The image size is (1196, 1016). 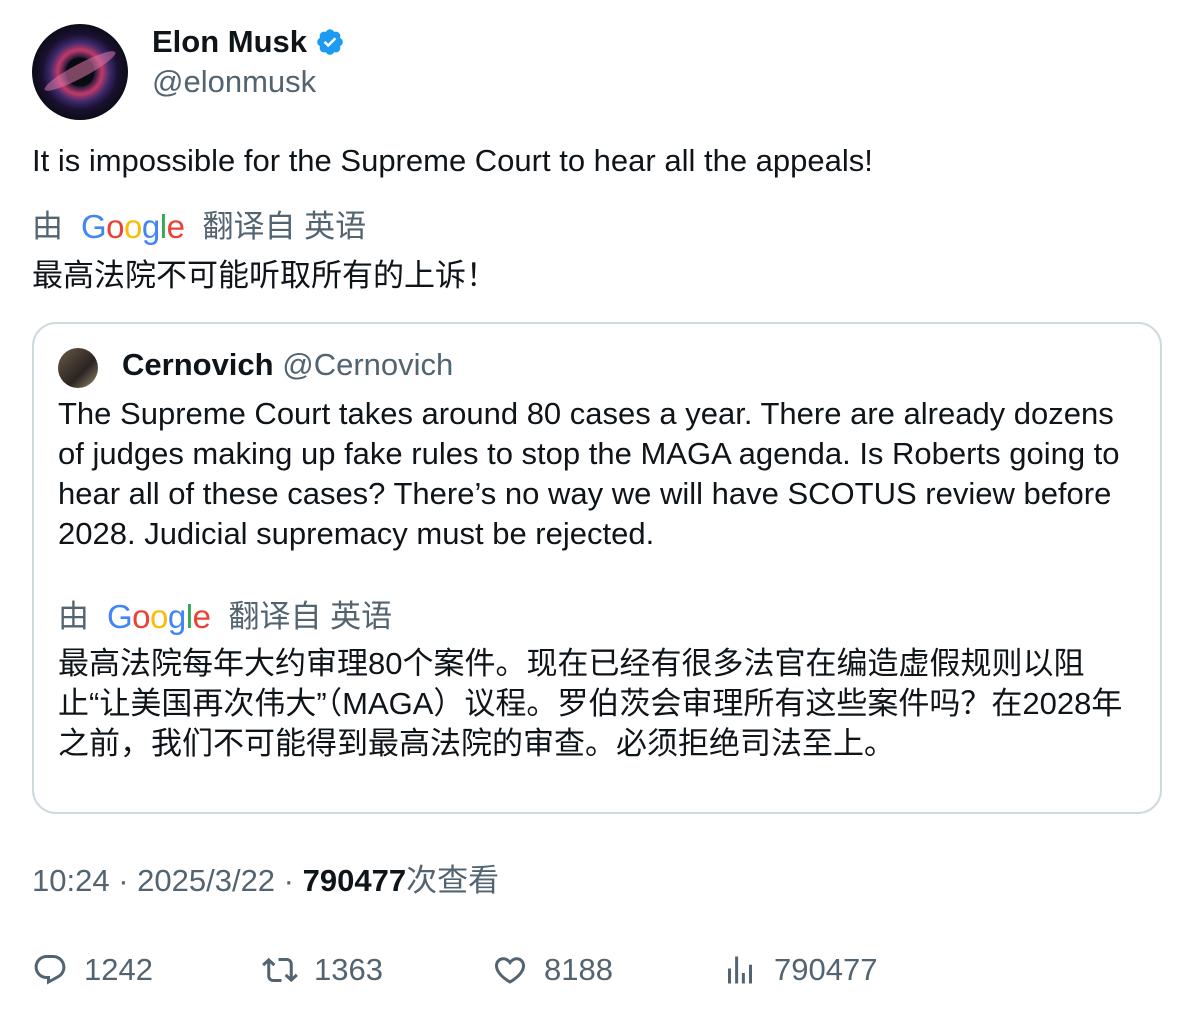 I want to click on repost-icon, so click(x=280, y=970).